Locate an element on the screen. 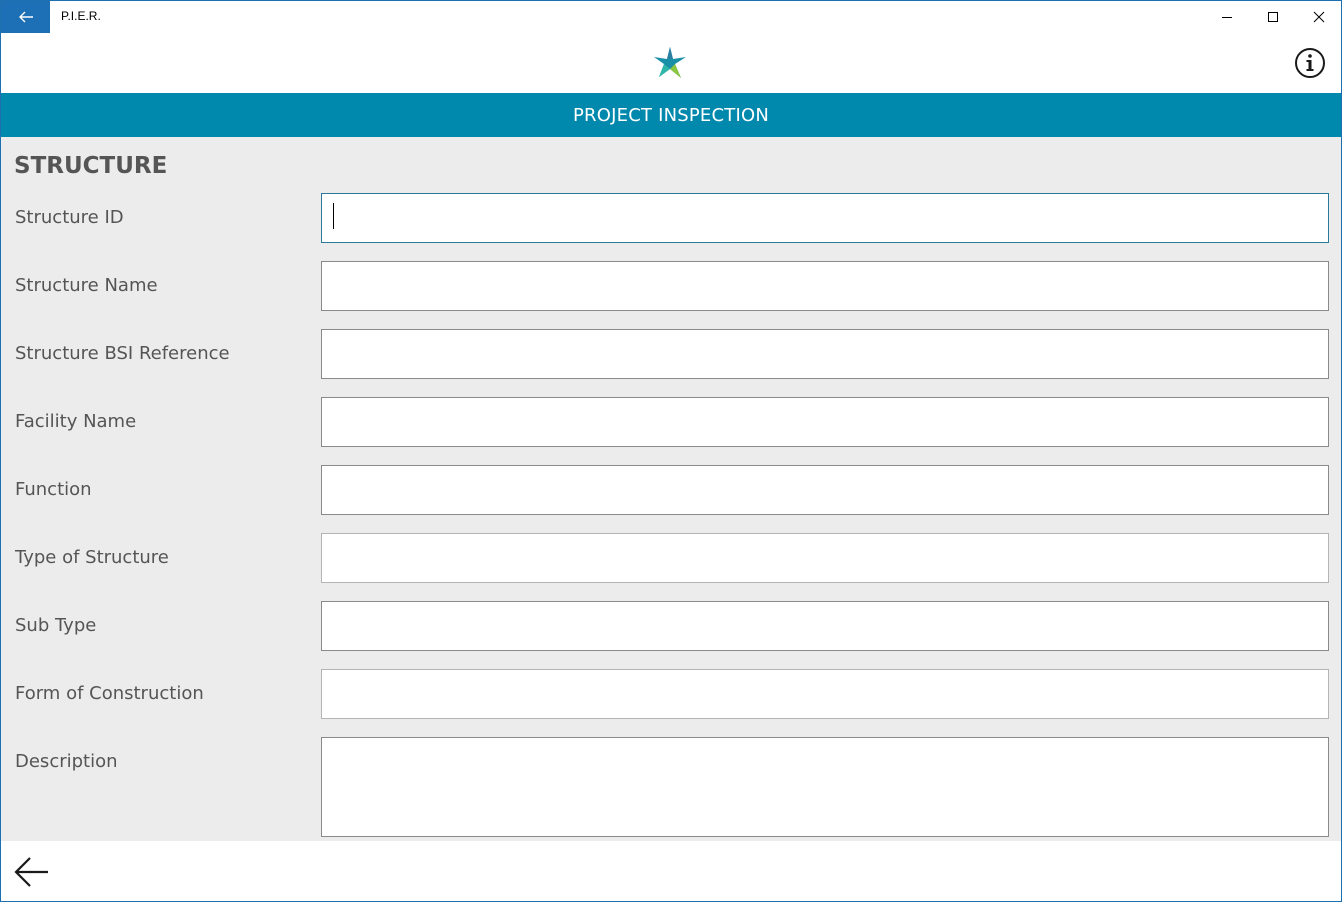 Image resolution: width=1342 pixels, height=902 pixels. title-bar: P.I.E.R. is located at coordinates (671, 17).